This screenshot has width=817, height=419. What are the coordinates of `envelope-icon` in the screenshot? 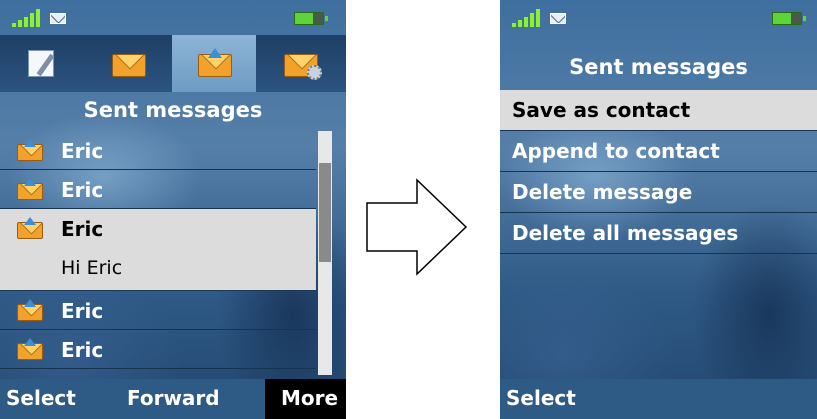 It's located at (129, 63).